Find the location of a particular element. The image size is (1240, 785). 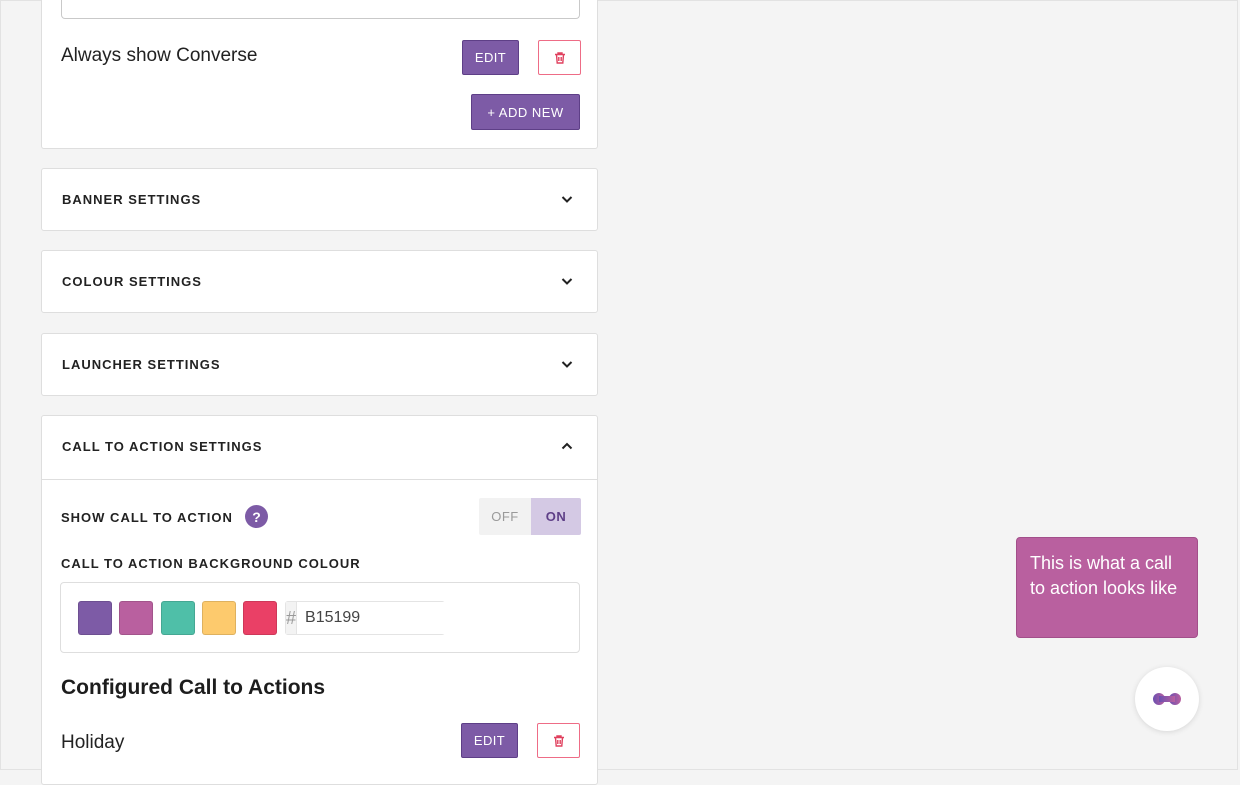

show-cta-toggle: OFF ON is located at coordinates (530, 516).